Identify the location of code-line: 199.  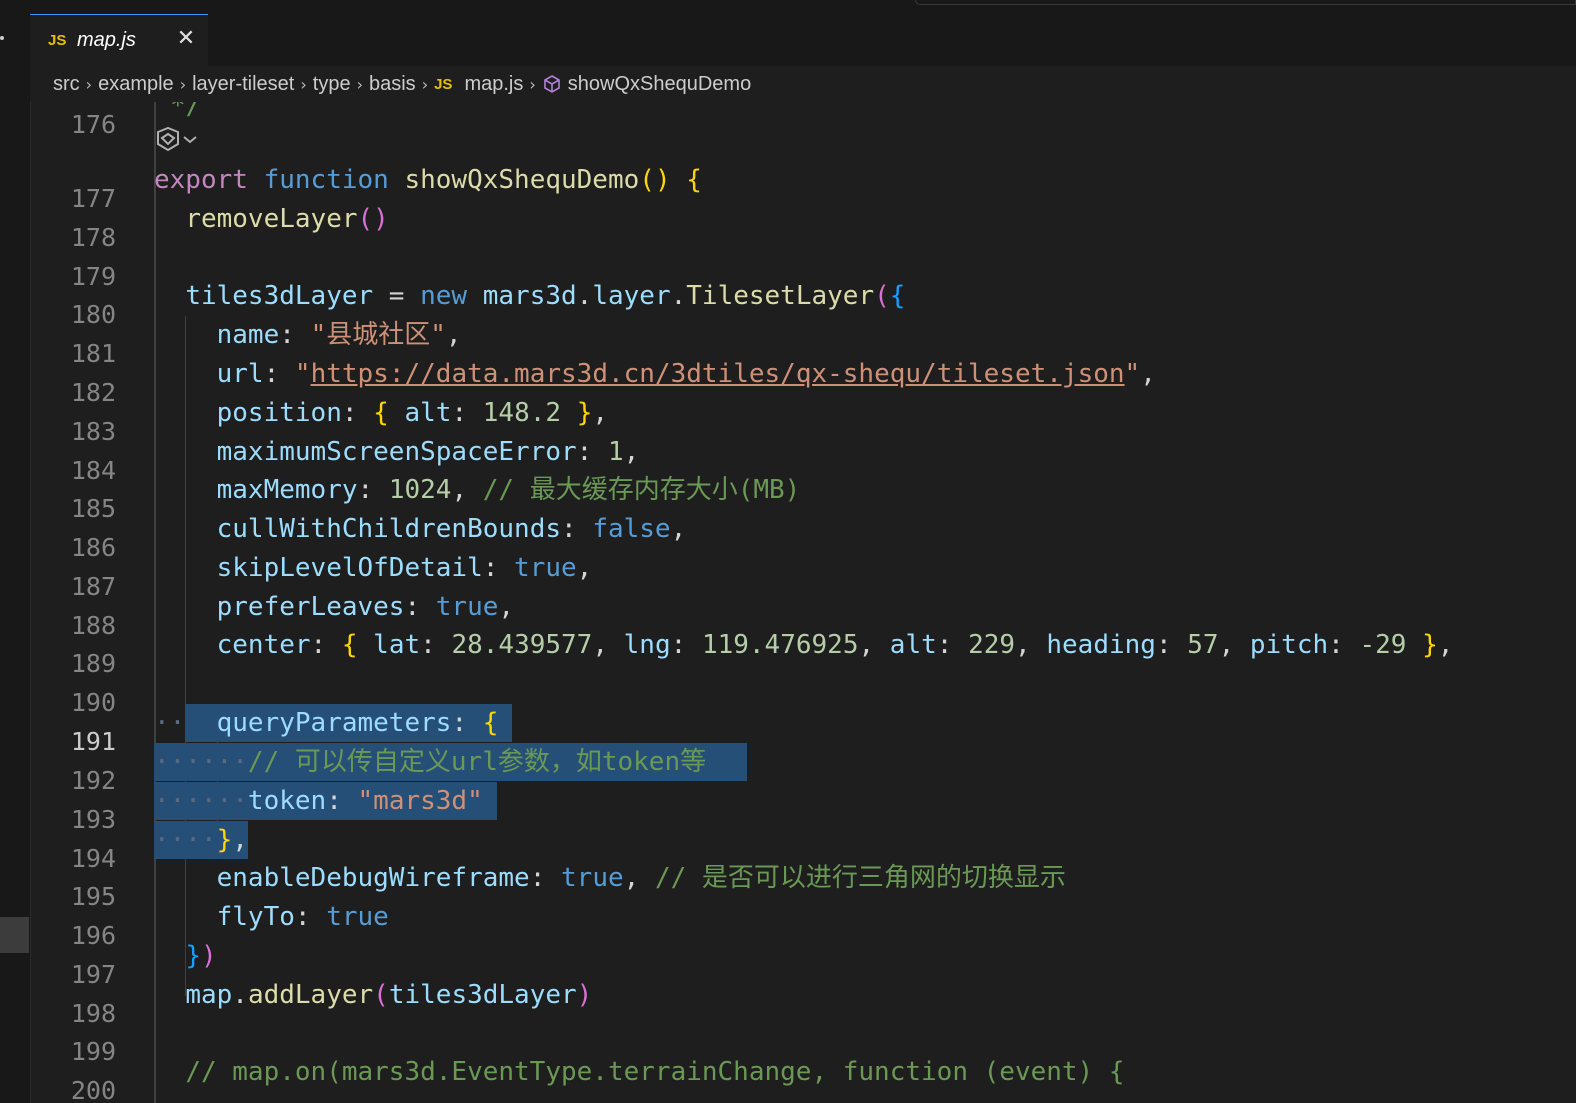
(803, 1040).